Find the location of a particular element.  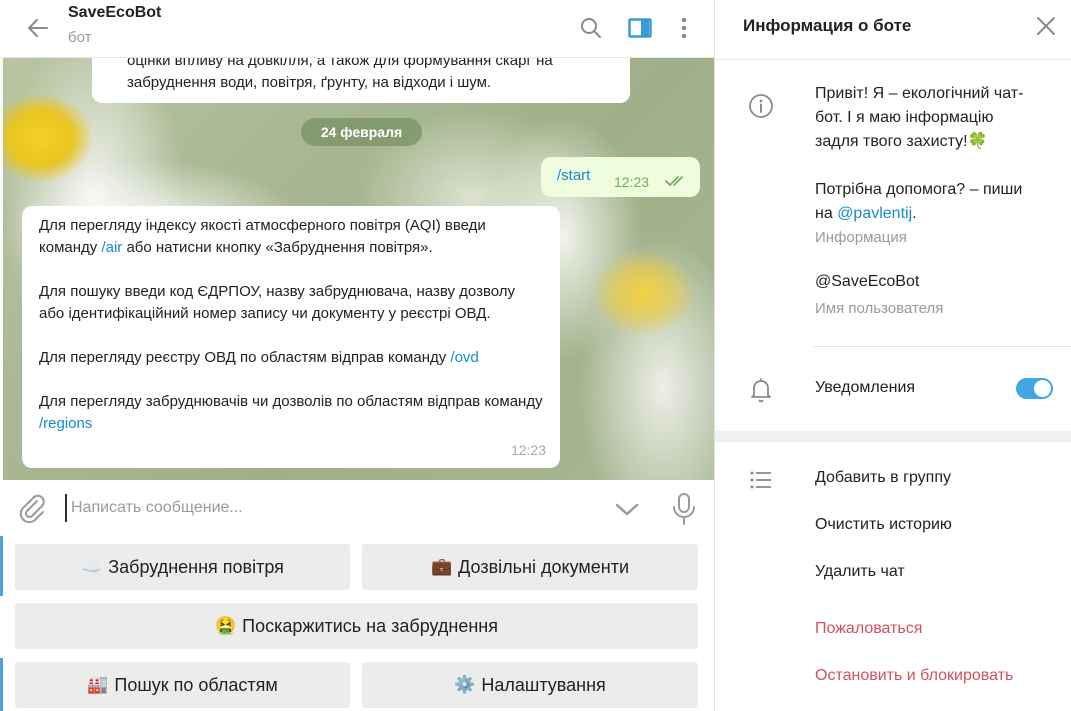

compose-bar is located at coordinates (357, 508).